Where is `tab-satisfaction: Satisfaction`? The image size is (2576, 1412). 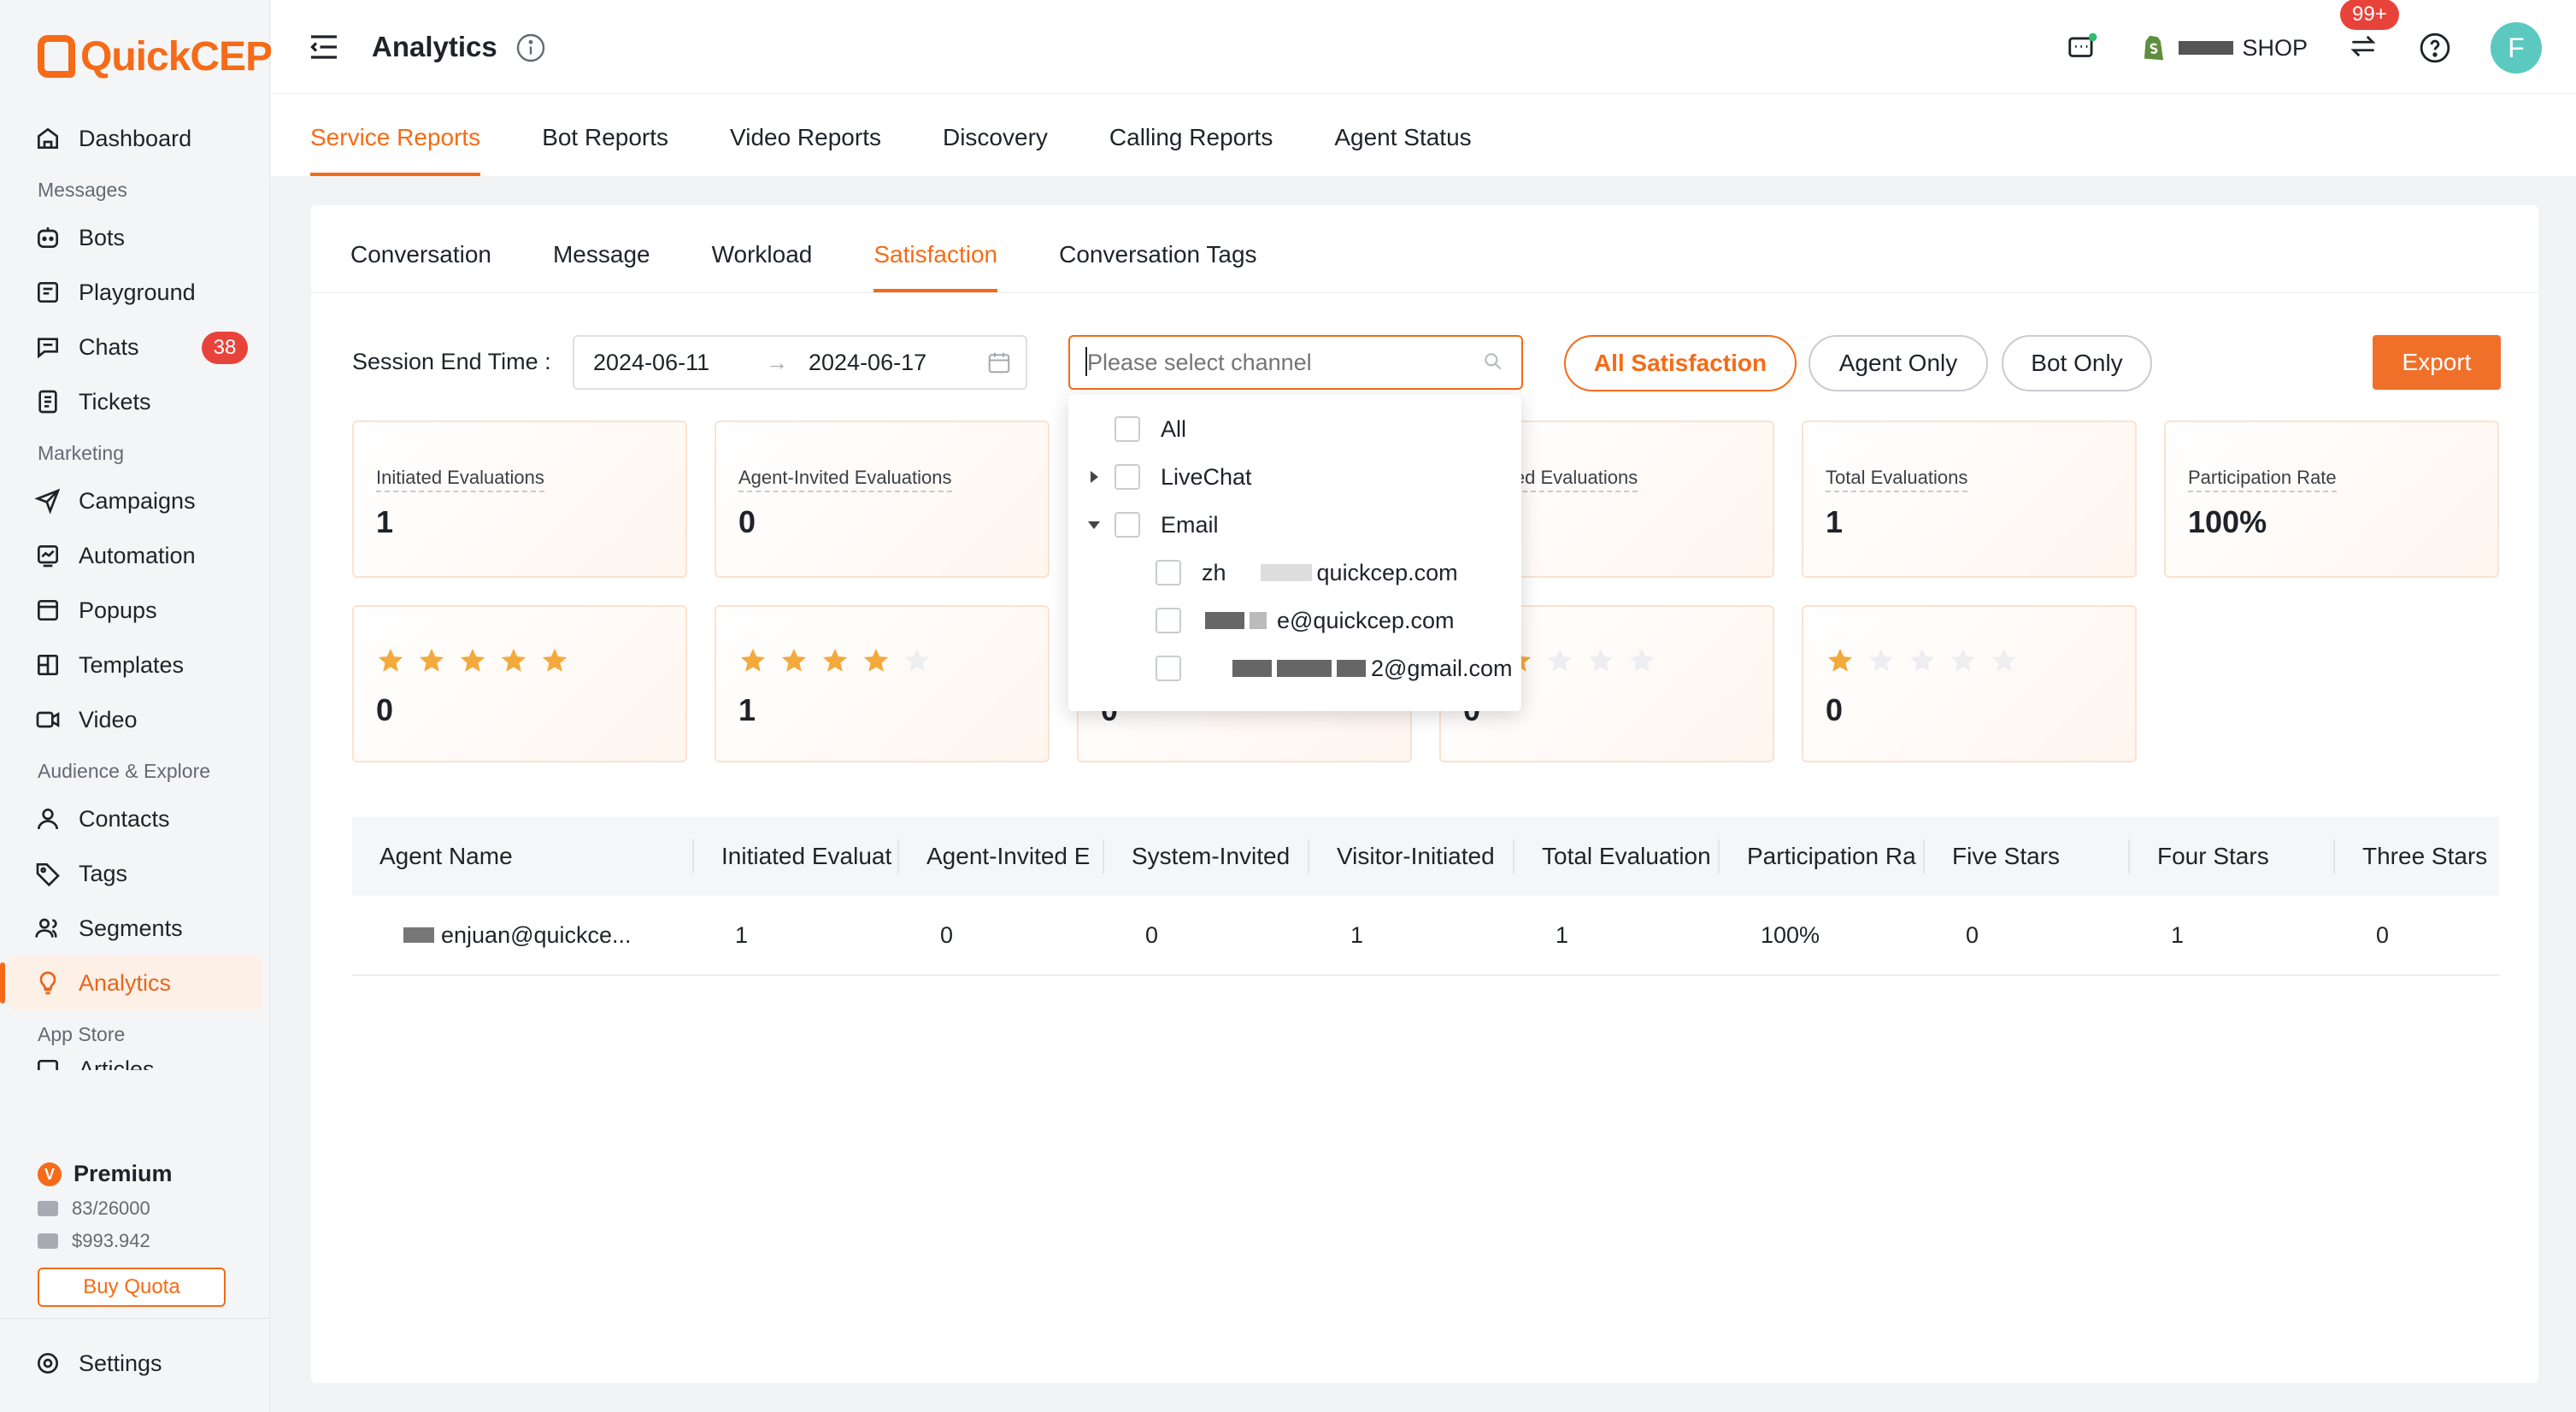 tab-satisfaction: Satisfaction is located at coordinates (935, 248).